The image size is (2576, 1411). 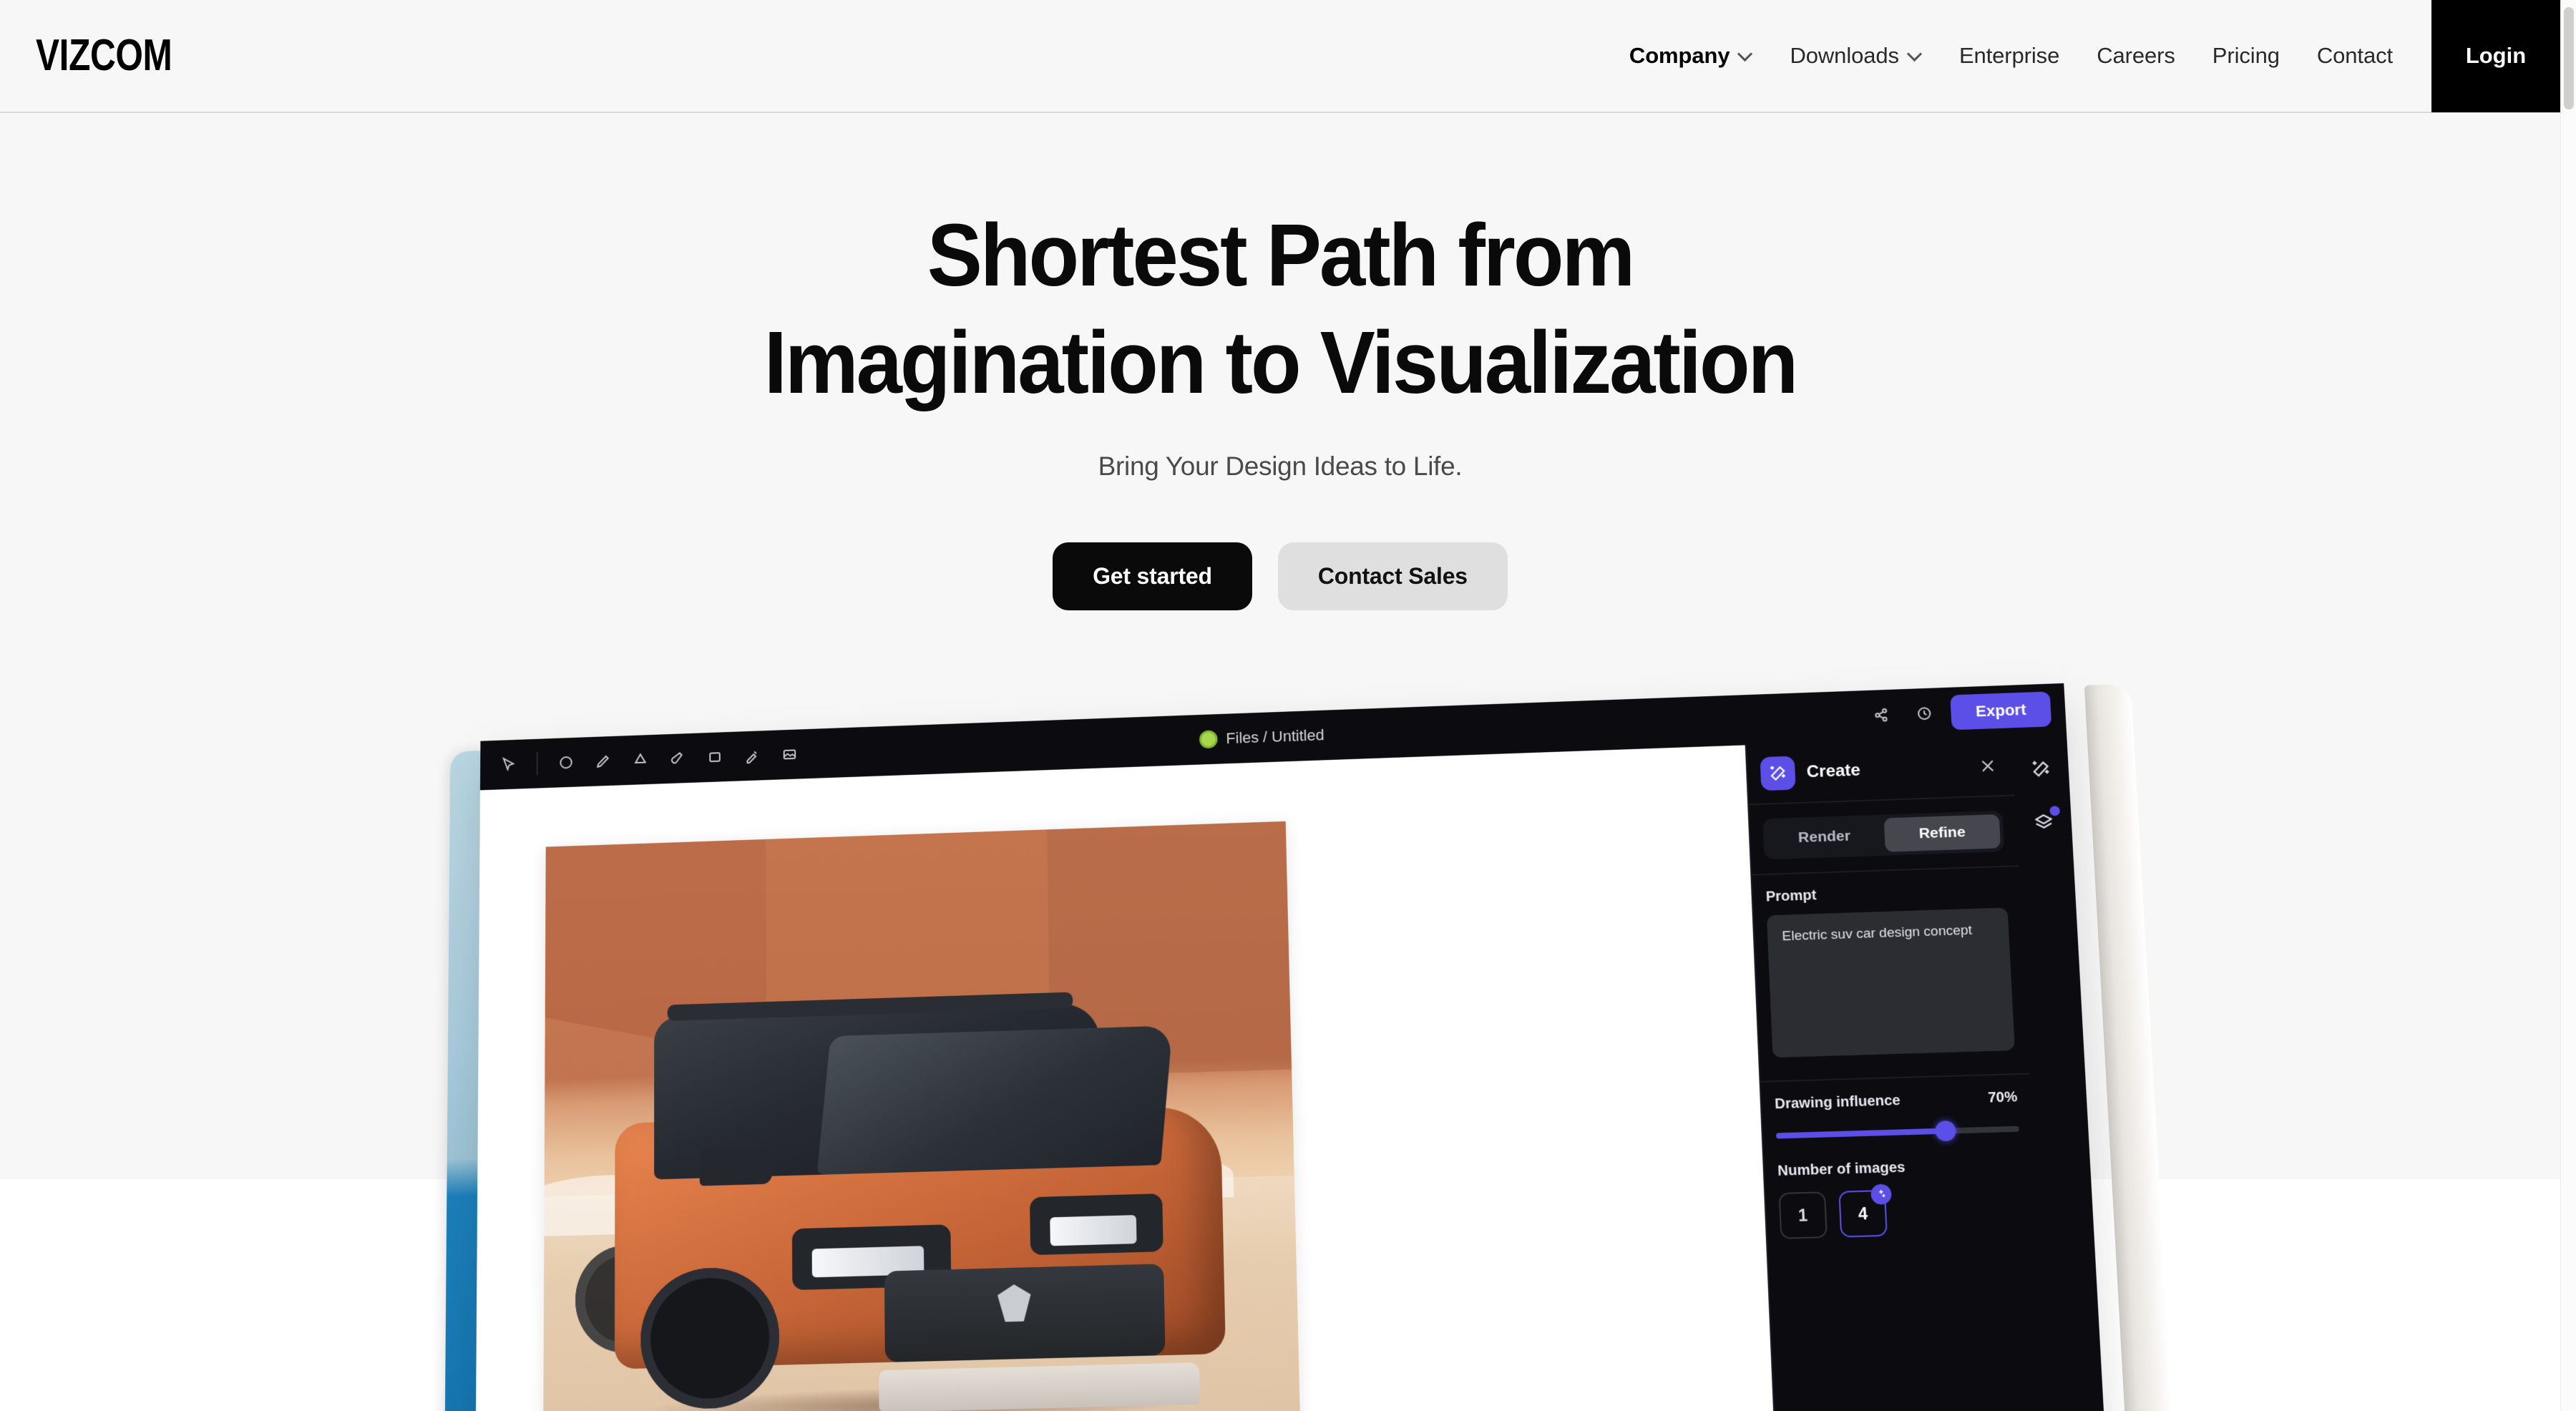 I want to click on shapes-icon, so click(x=640, y=759).